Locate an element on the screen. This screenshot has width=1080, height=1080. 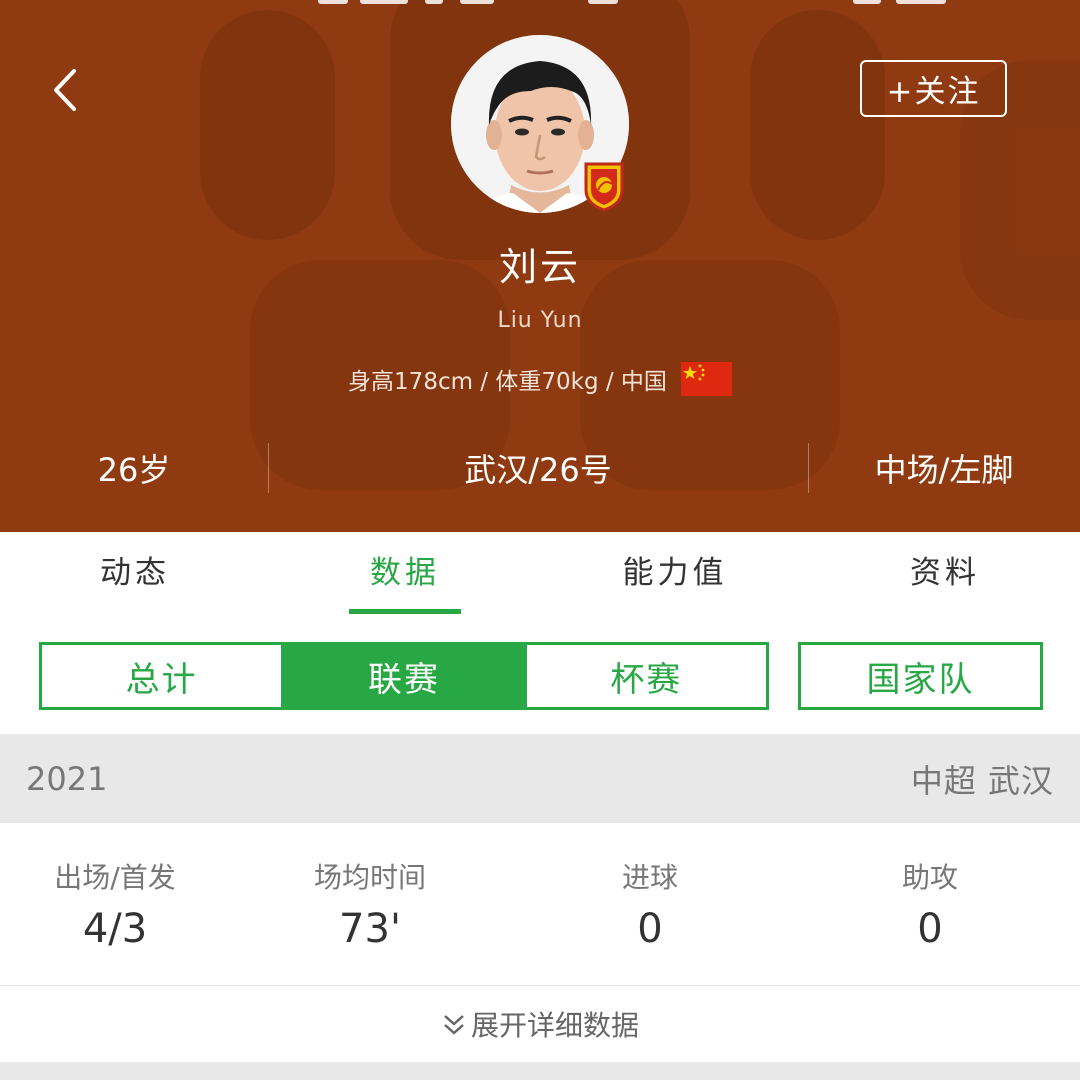
tab-ability: 能力值 is located at coordinates (675, 573).